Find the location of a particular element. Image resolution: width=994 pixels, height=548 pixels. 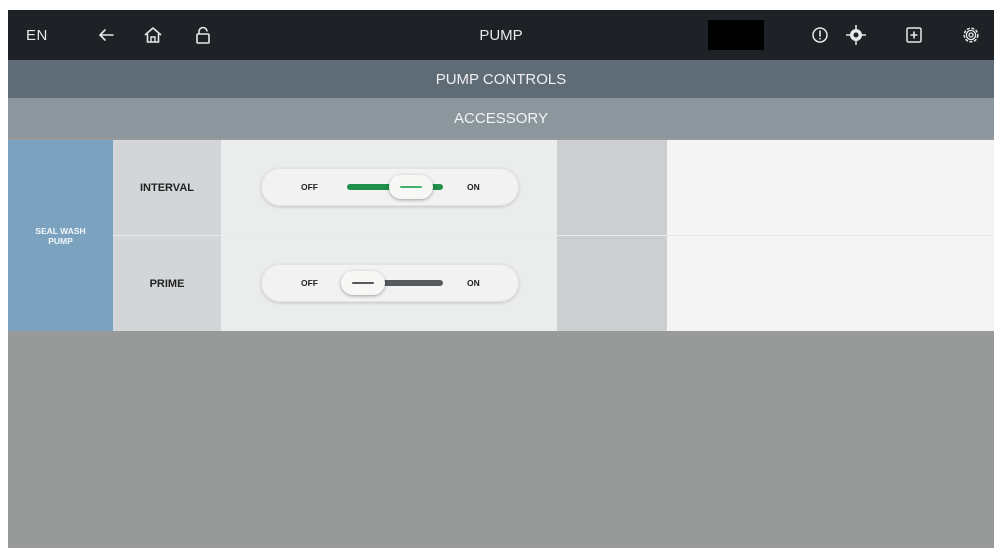

settings-button is located at coordinates (971, 35).